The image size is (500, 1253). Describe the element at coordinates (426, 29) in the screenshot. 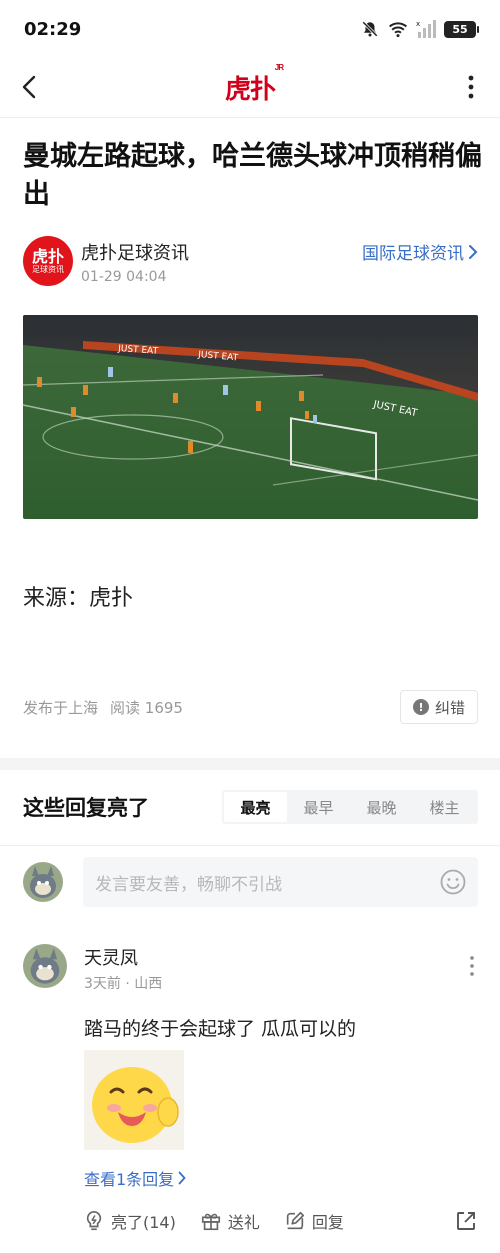

I see `signal-icon: x` at that location.